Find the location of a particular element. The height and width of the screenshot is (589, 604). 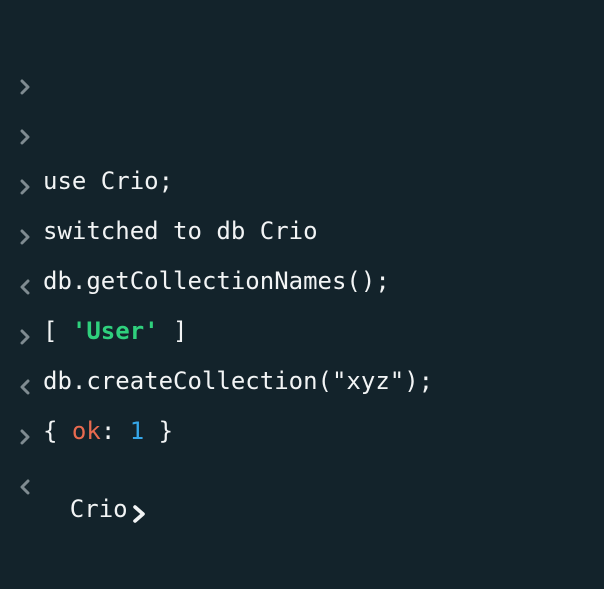

shell-prompt: Crio is located at coordinates (80, 493).